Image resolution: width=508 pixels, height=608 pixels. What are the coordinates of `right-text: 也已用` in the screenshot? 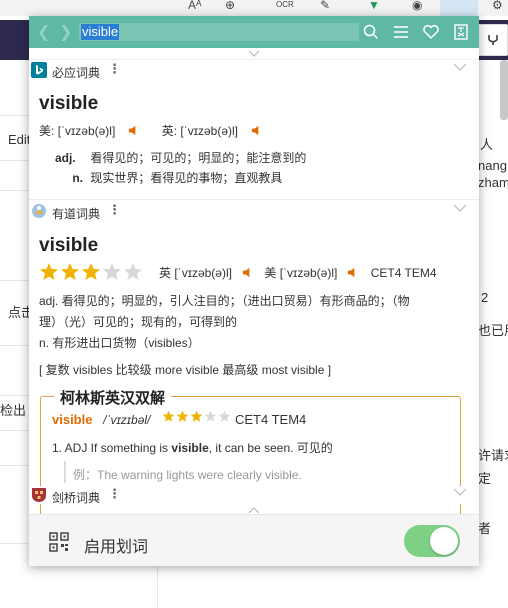 It's located at (493, 330).